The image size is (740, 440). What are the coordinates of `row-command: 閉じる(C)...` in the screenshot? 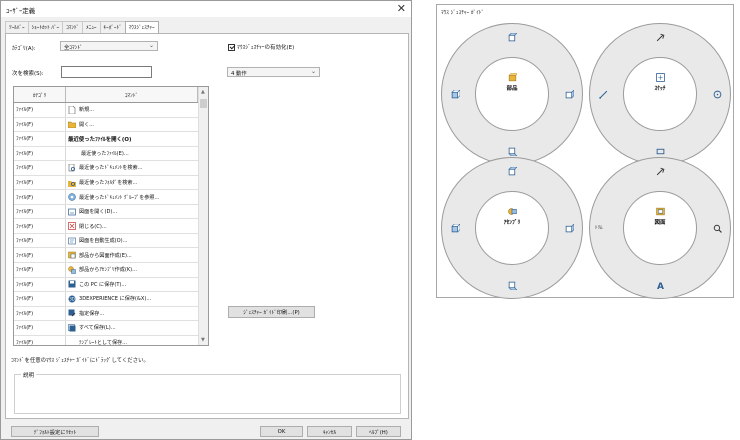 It's located at (131, 226).